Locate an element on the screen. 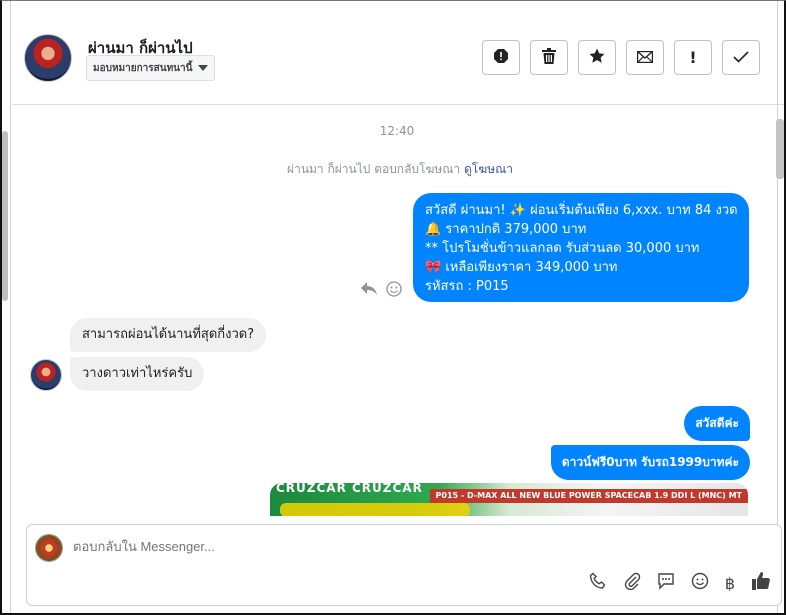 The height and width of the screenshot is (615, 786). star-button is located at coordinates (597, 57).